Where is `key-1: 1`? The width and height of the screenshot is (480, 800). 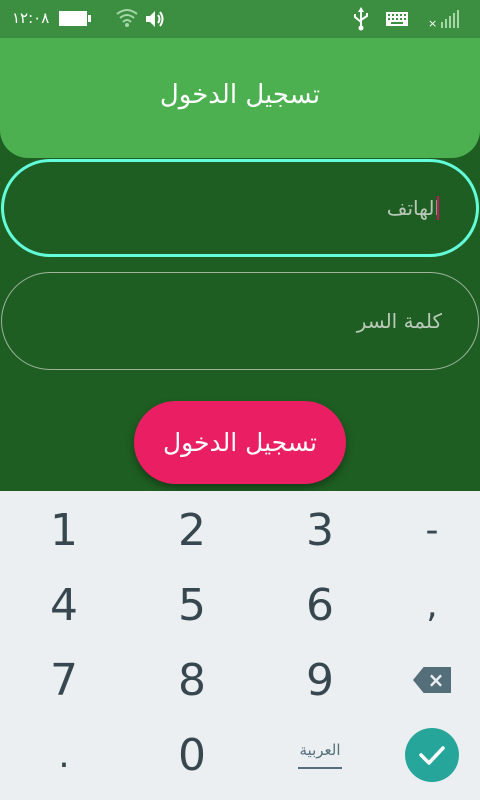
key-1: 1 is located at coordinates (64, 530).